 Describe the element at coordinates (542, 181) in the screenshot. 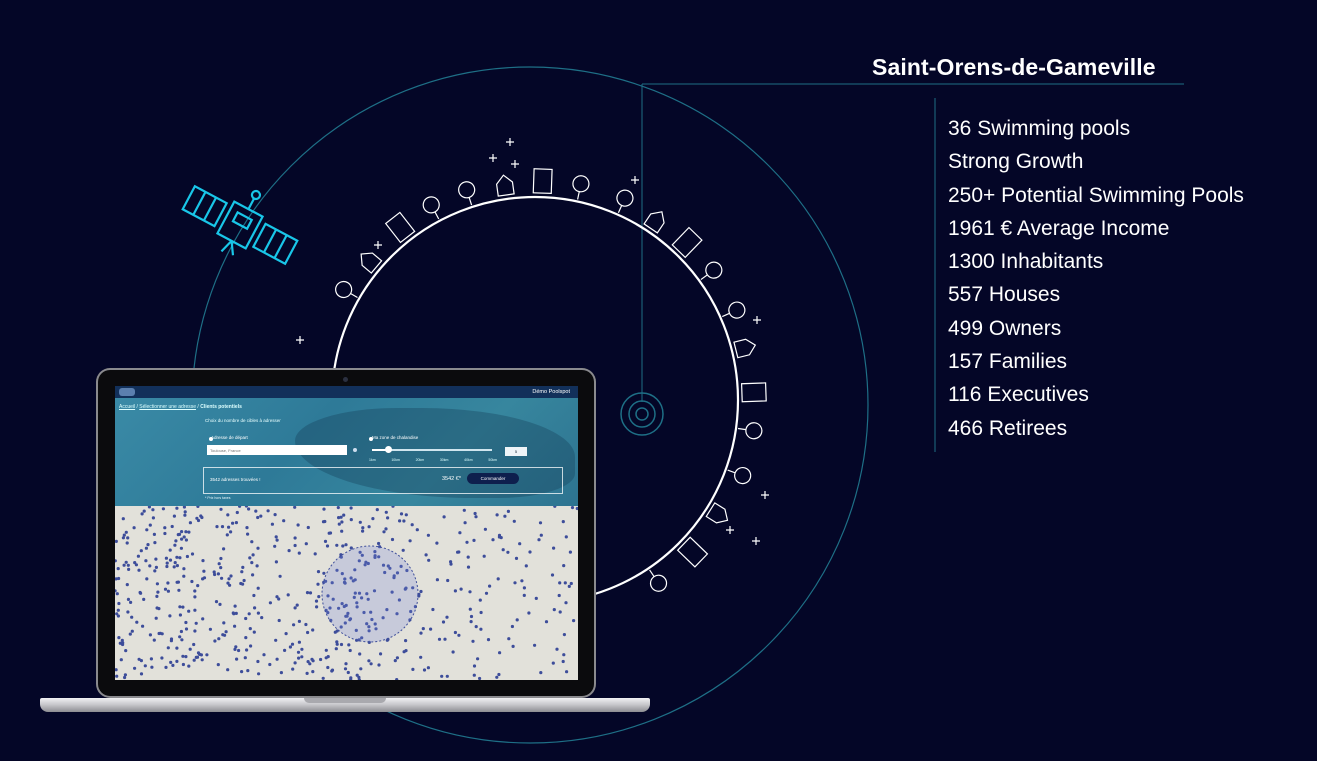

I see `building-icon` at that location.